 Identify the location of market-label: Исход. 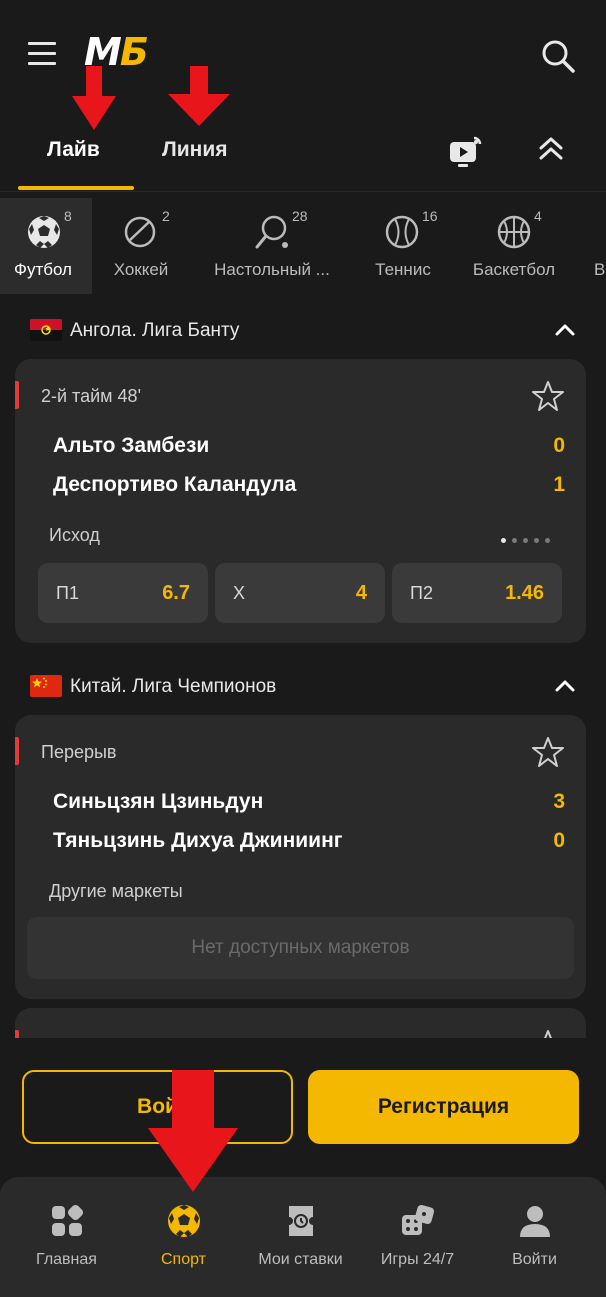
(74, 535).